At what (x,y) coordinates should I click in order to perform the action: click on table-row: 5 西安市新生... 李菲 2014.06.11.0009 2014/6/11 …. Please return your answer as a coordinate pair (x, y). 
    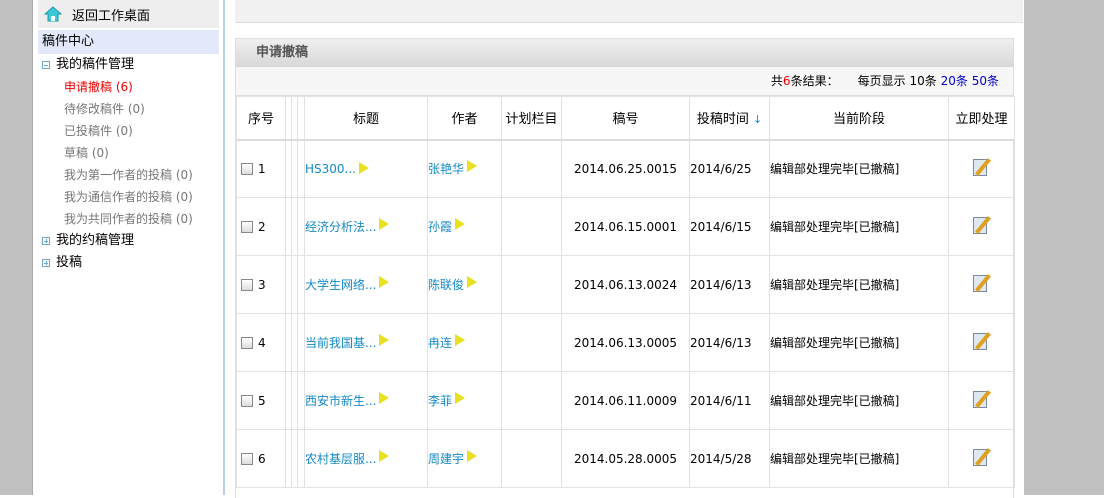
    Looking at the image, I should click on (625, 400).